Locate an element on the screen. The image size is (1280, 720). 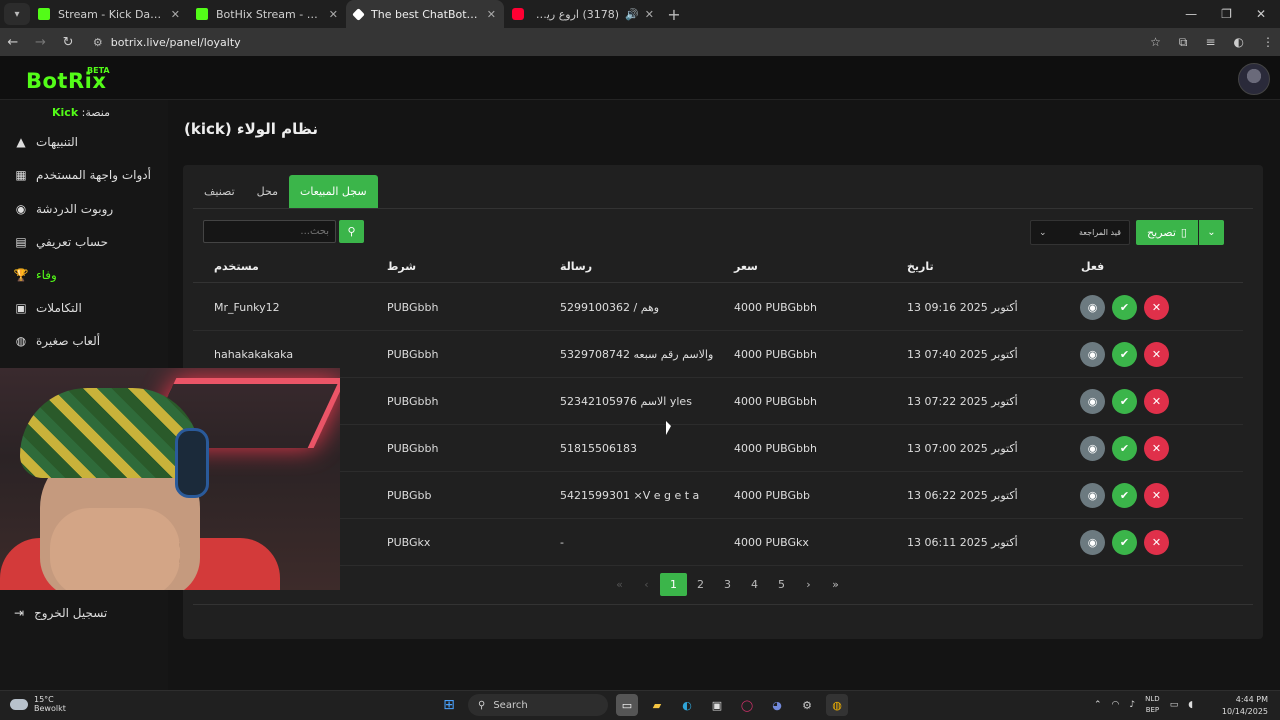
next-page-button: › is located at coordinates (808, 584).